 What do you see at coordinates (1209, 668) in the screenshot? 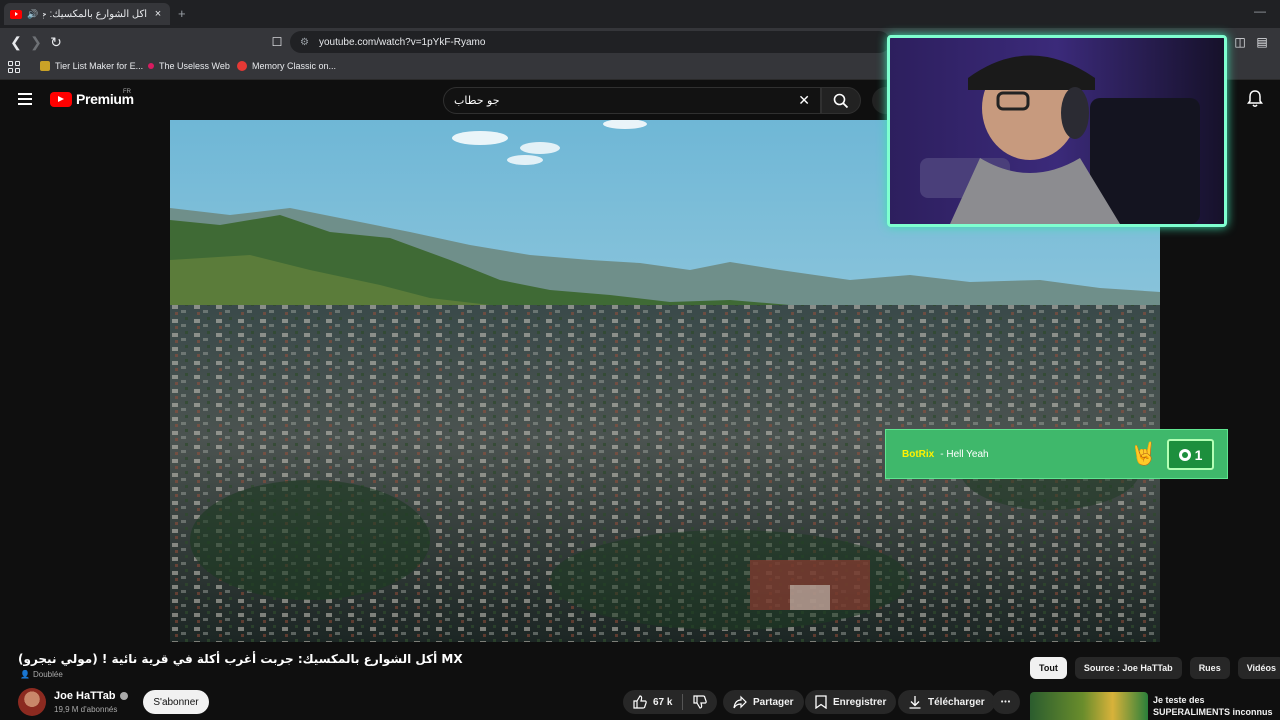
I see `chip-streets: Rues` at bounding box center [1209, 668].